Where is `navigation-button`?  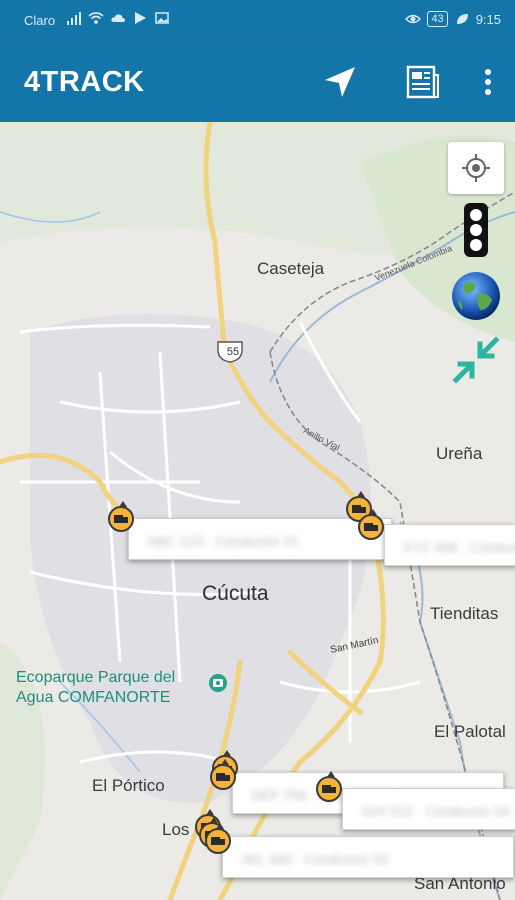
navigation-button is located at coordinates (340, 82).